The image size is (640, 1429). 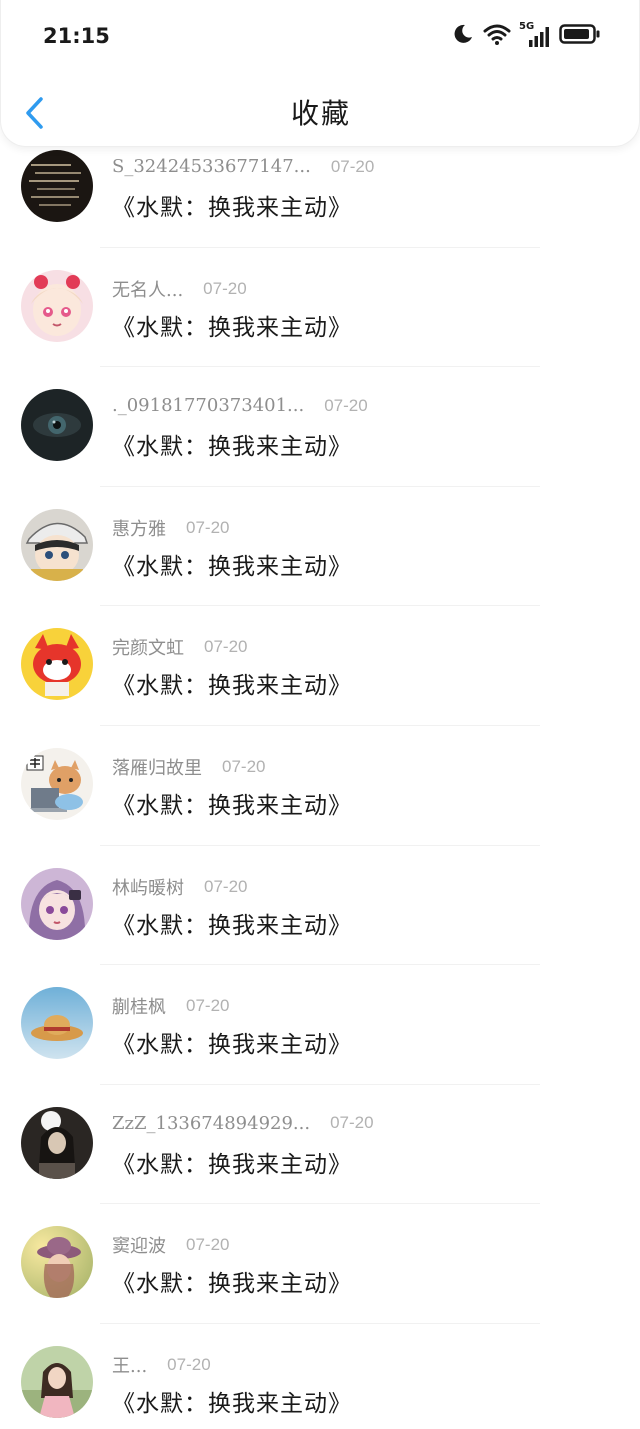 What do you see at coordinates (320, 1264) in the screenshot?
I see `favorite-item: 窦迎波 07-20 《水默：换我来主动》` at bounding box center [320, 1264].